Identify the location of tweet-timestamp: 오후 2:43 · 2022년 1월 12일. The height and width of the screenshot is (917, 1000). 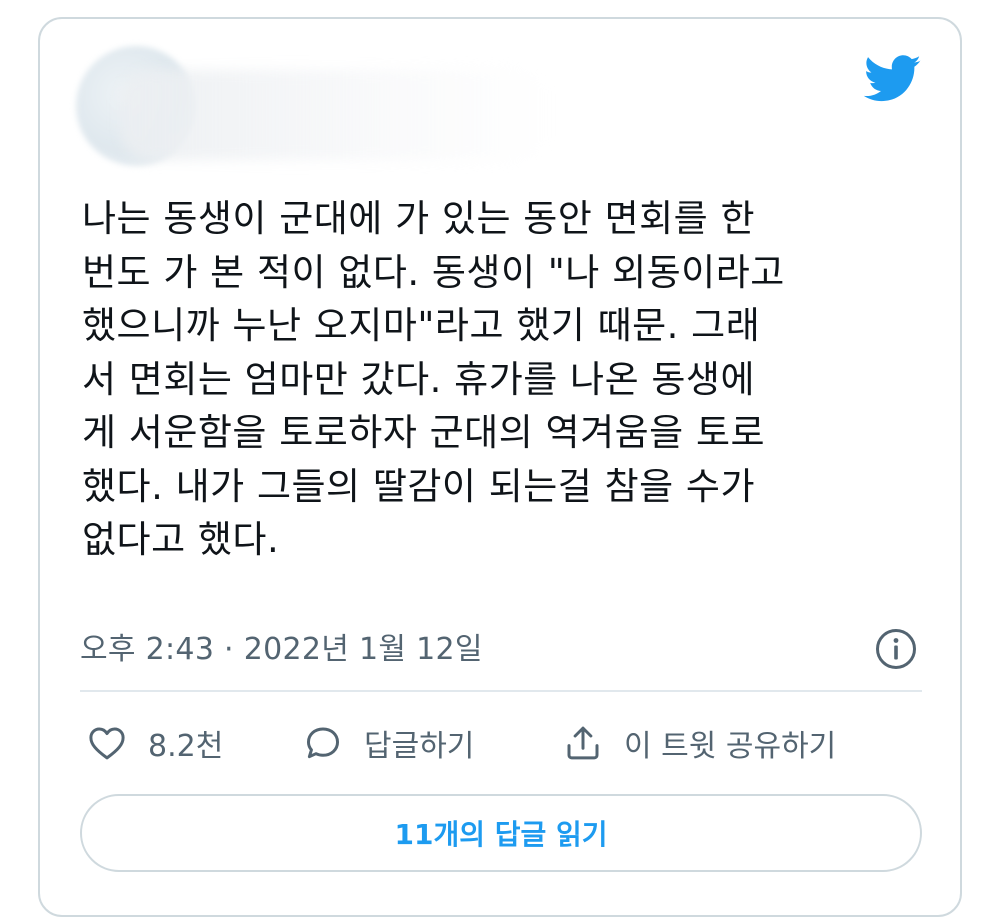
(281, 646).